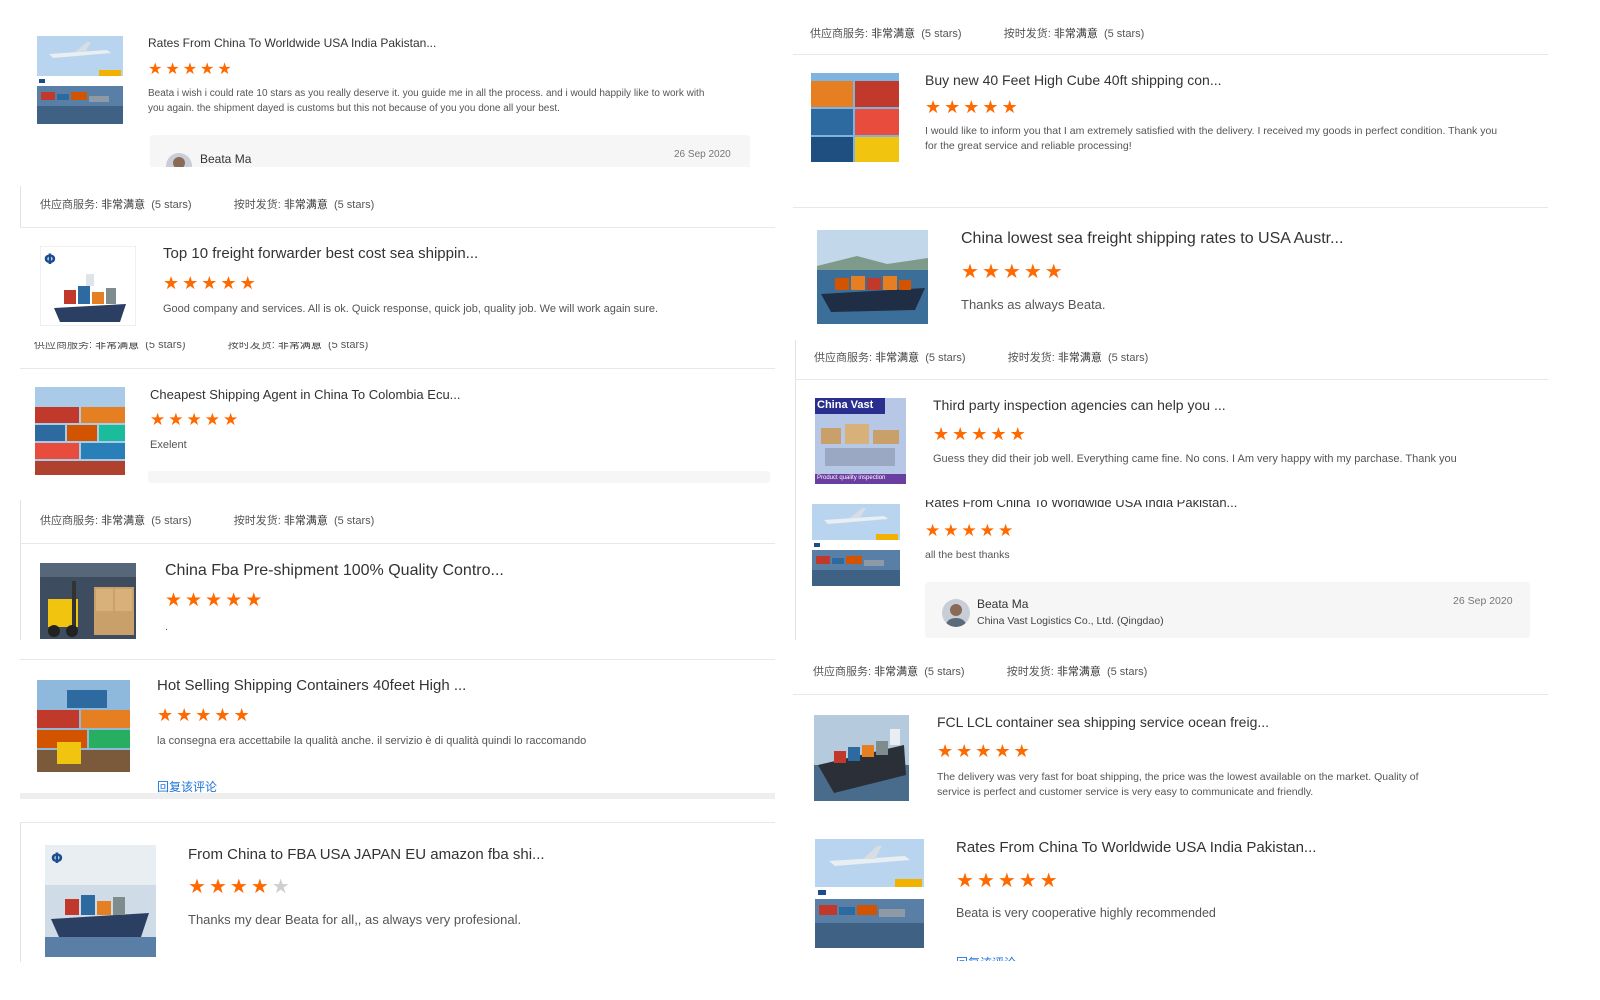 The width and height of the screenshot is (1600, 1000). Describe the element at coordinates (1070, 621) in the screenshot. I see `reviewer-company: China Vast Logistics Co., Ltd. (Qingdao)` at that location.